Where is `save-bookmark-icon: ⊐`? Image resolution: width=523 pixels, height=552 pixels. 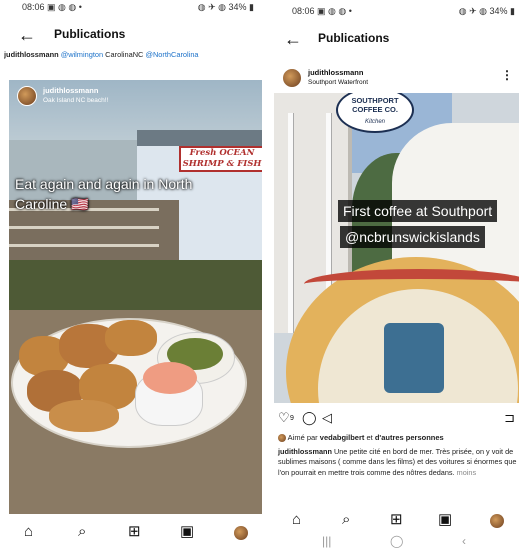
save-bookmark-icon: ⊐ is located at coordinates (509, 418).